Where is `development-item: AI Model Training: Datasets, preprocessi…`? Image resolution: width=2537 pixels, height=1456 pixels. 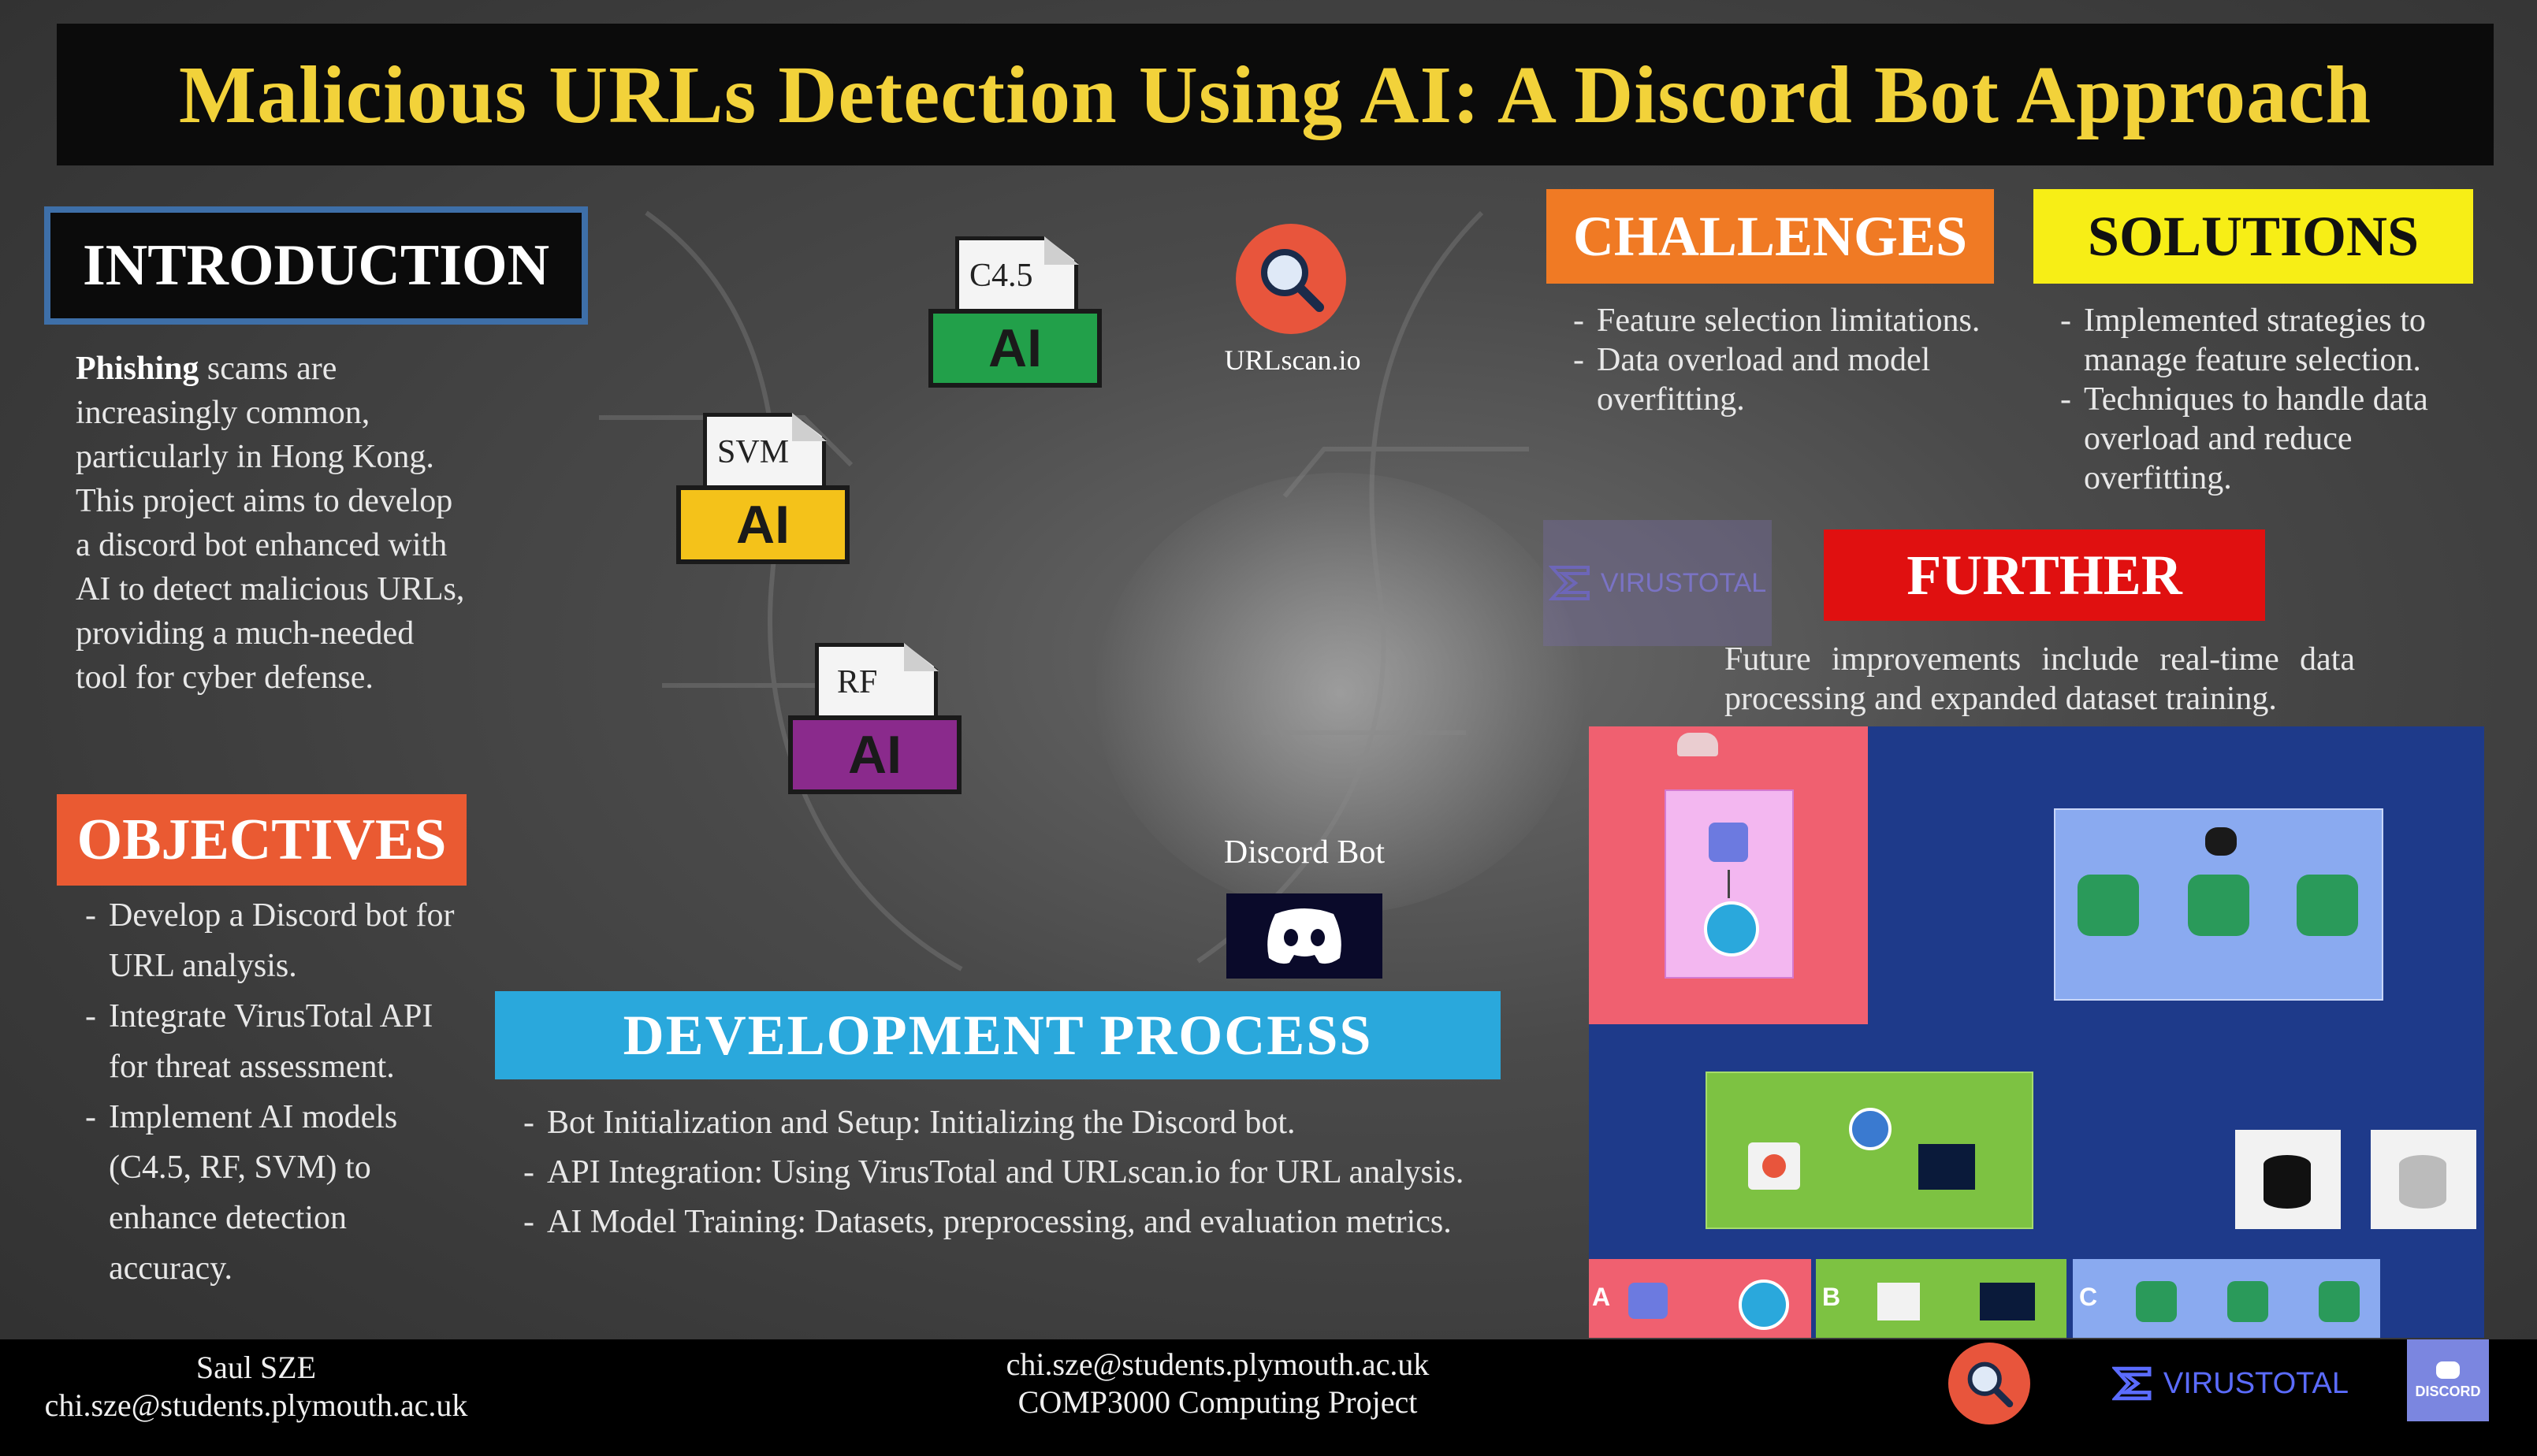
development-item: AI Model Training: Datasets, preprocessi… is located at coordinates (1035, 1222).